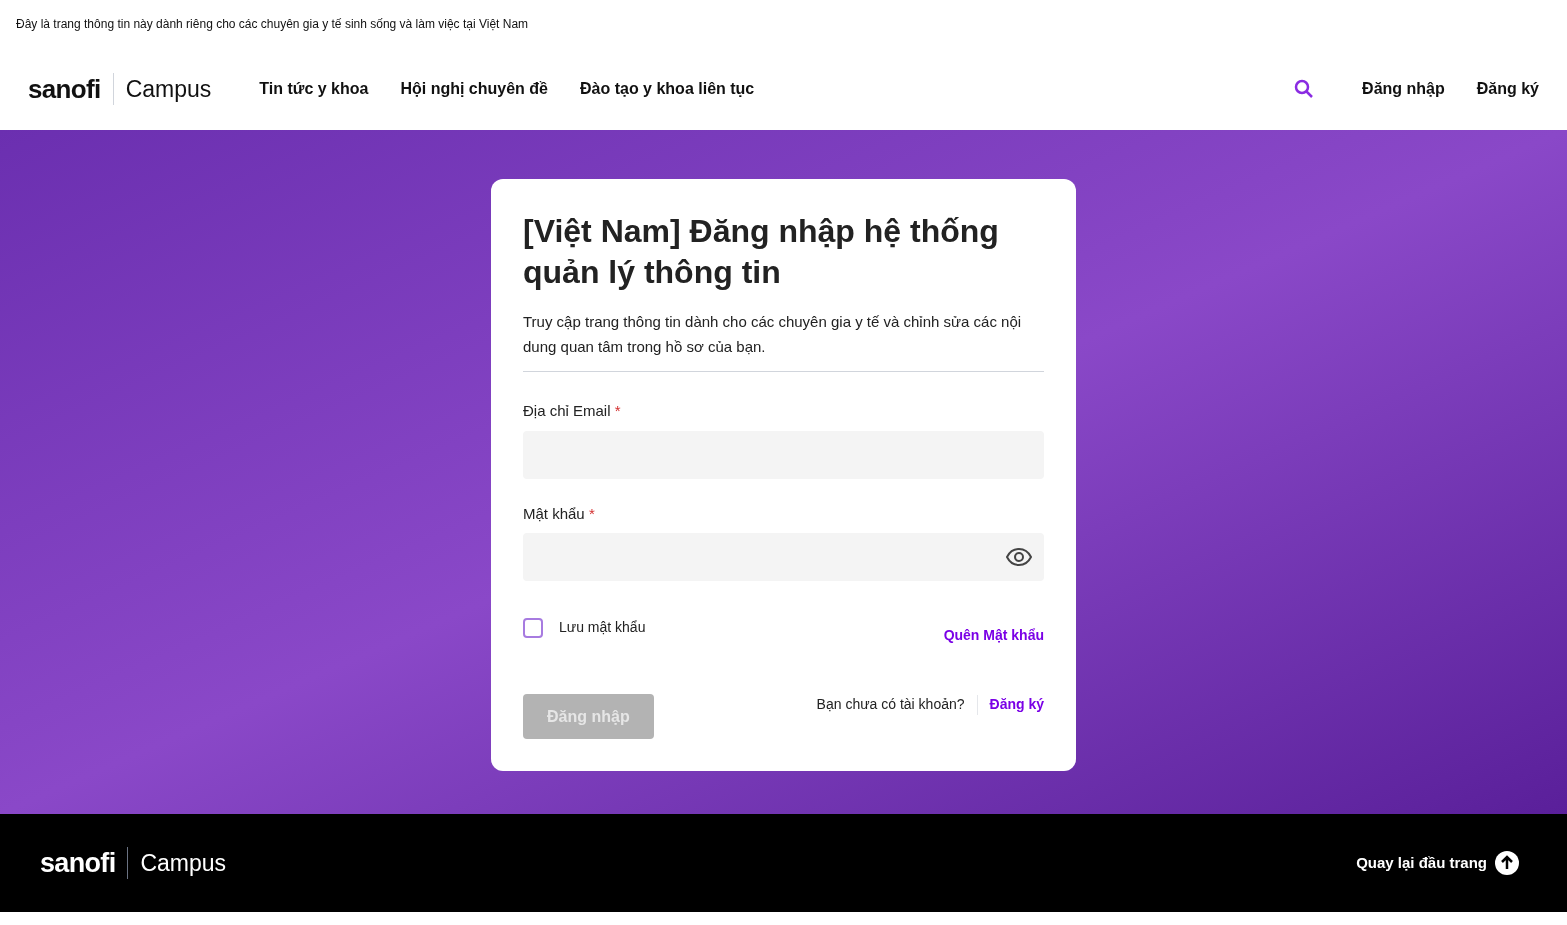  What do you see at coordinates (783, 557) in the screenshot?
I see `password-field` at bounding box center [783, 557].